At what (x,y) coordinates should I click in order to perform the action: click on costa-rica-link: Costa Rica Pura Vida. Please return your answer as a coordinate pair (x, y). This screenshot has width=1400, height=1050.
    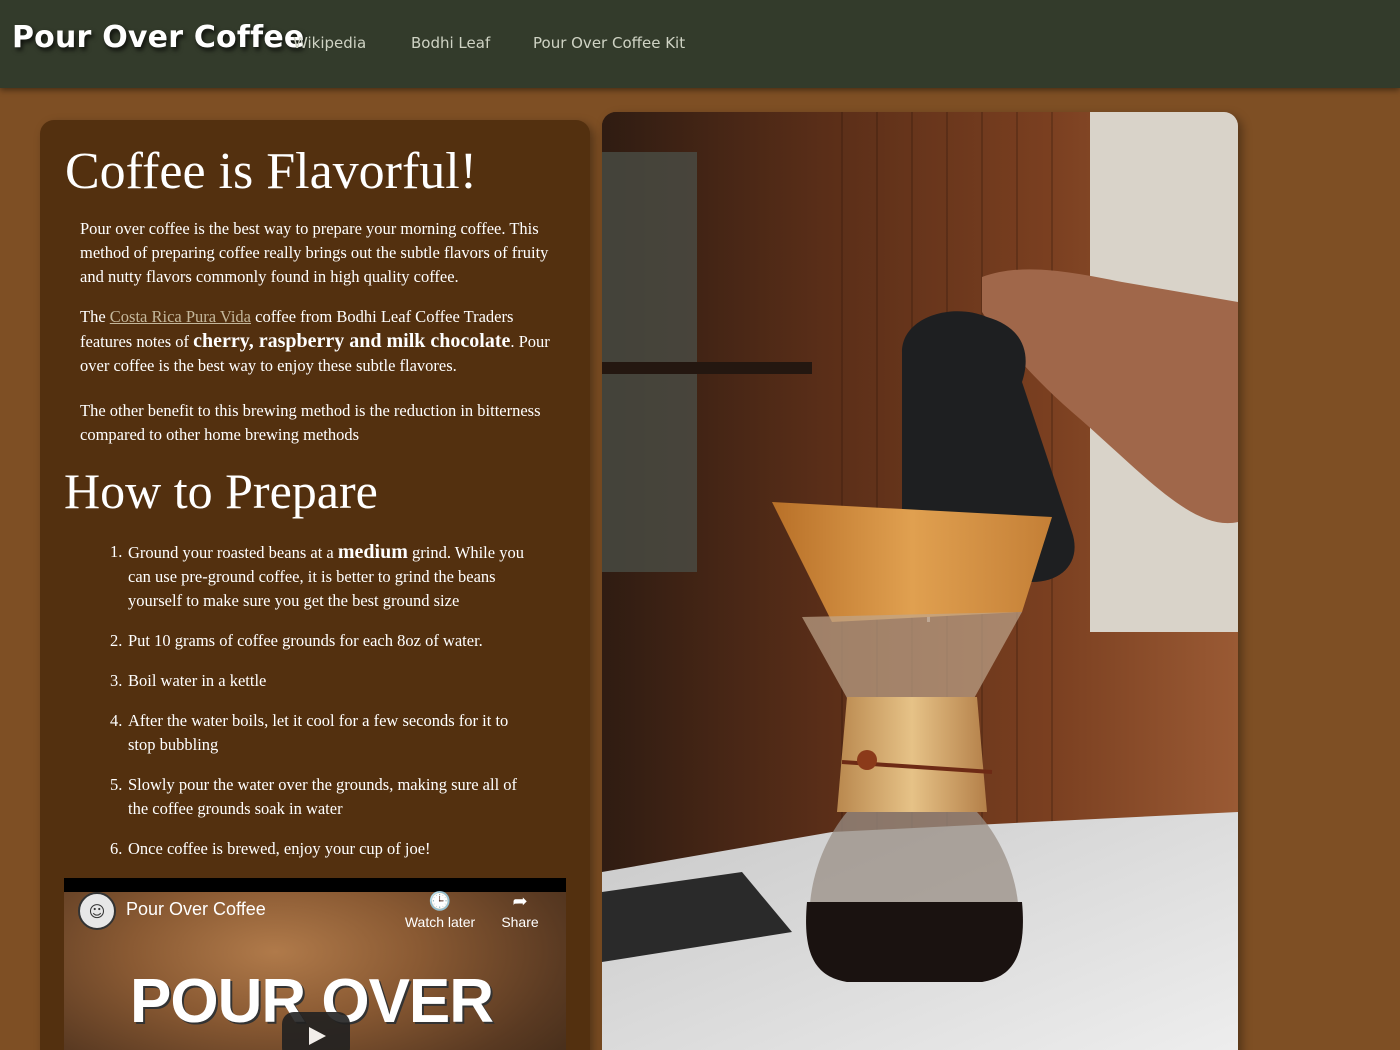
    Looking at the image, I should click on (180, 316).